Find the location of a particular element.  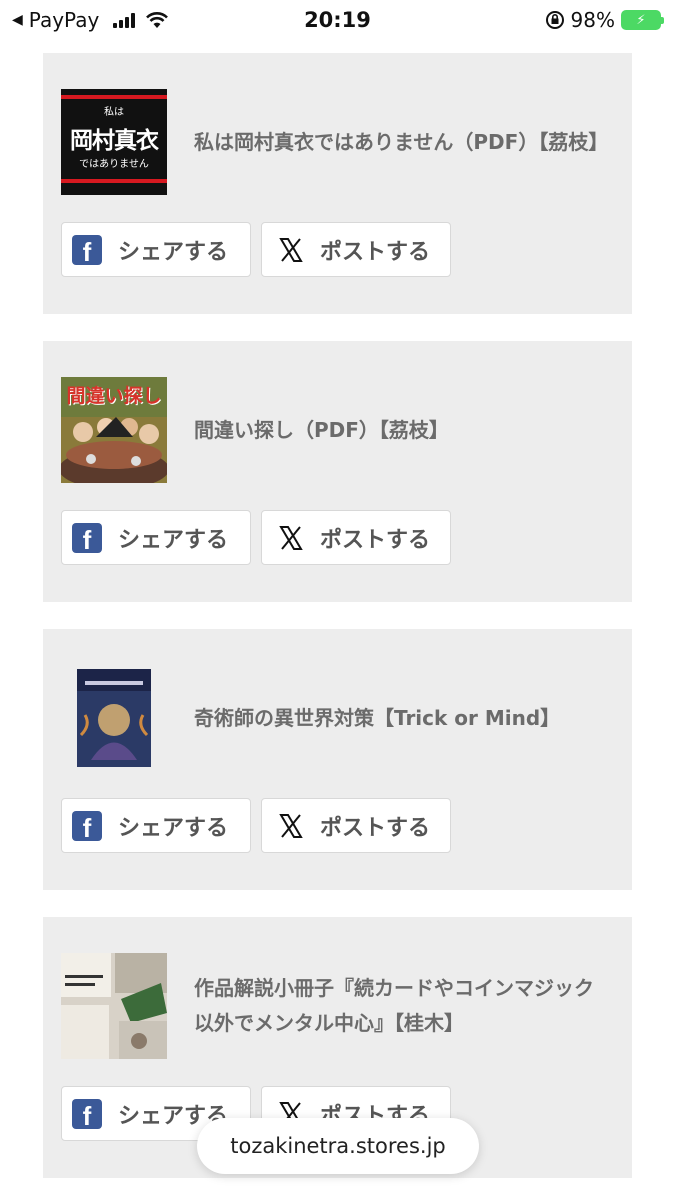

thumb-text-small: 私は is located at coordinates (114, 112).